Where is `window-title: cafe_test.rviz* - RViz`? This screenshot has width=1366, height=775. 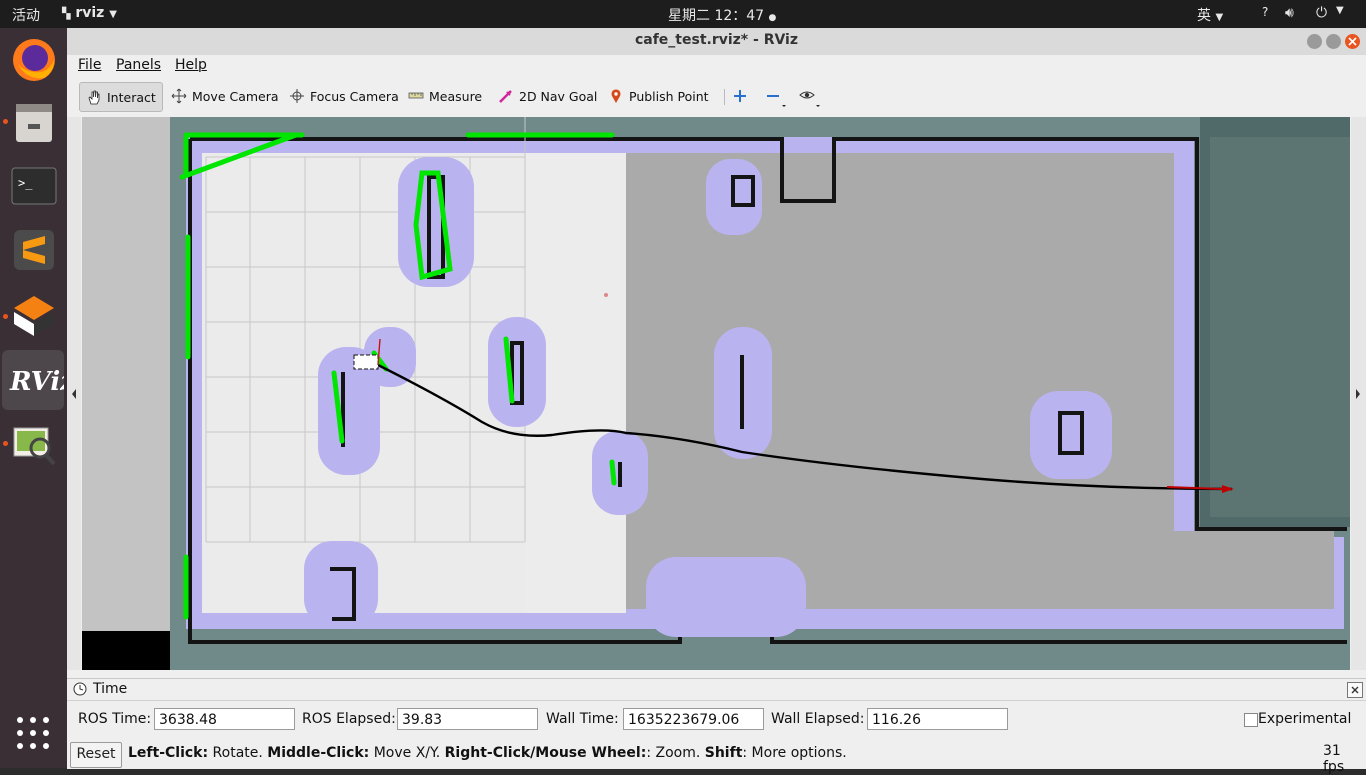 window-title: cafe_test.rviz* - RViz is located at coordinates (716, 40).